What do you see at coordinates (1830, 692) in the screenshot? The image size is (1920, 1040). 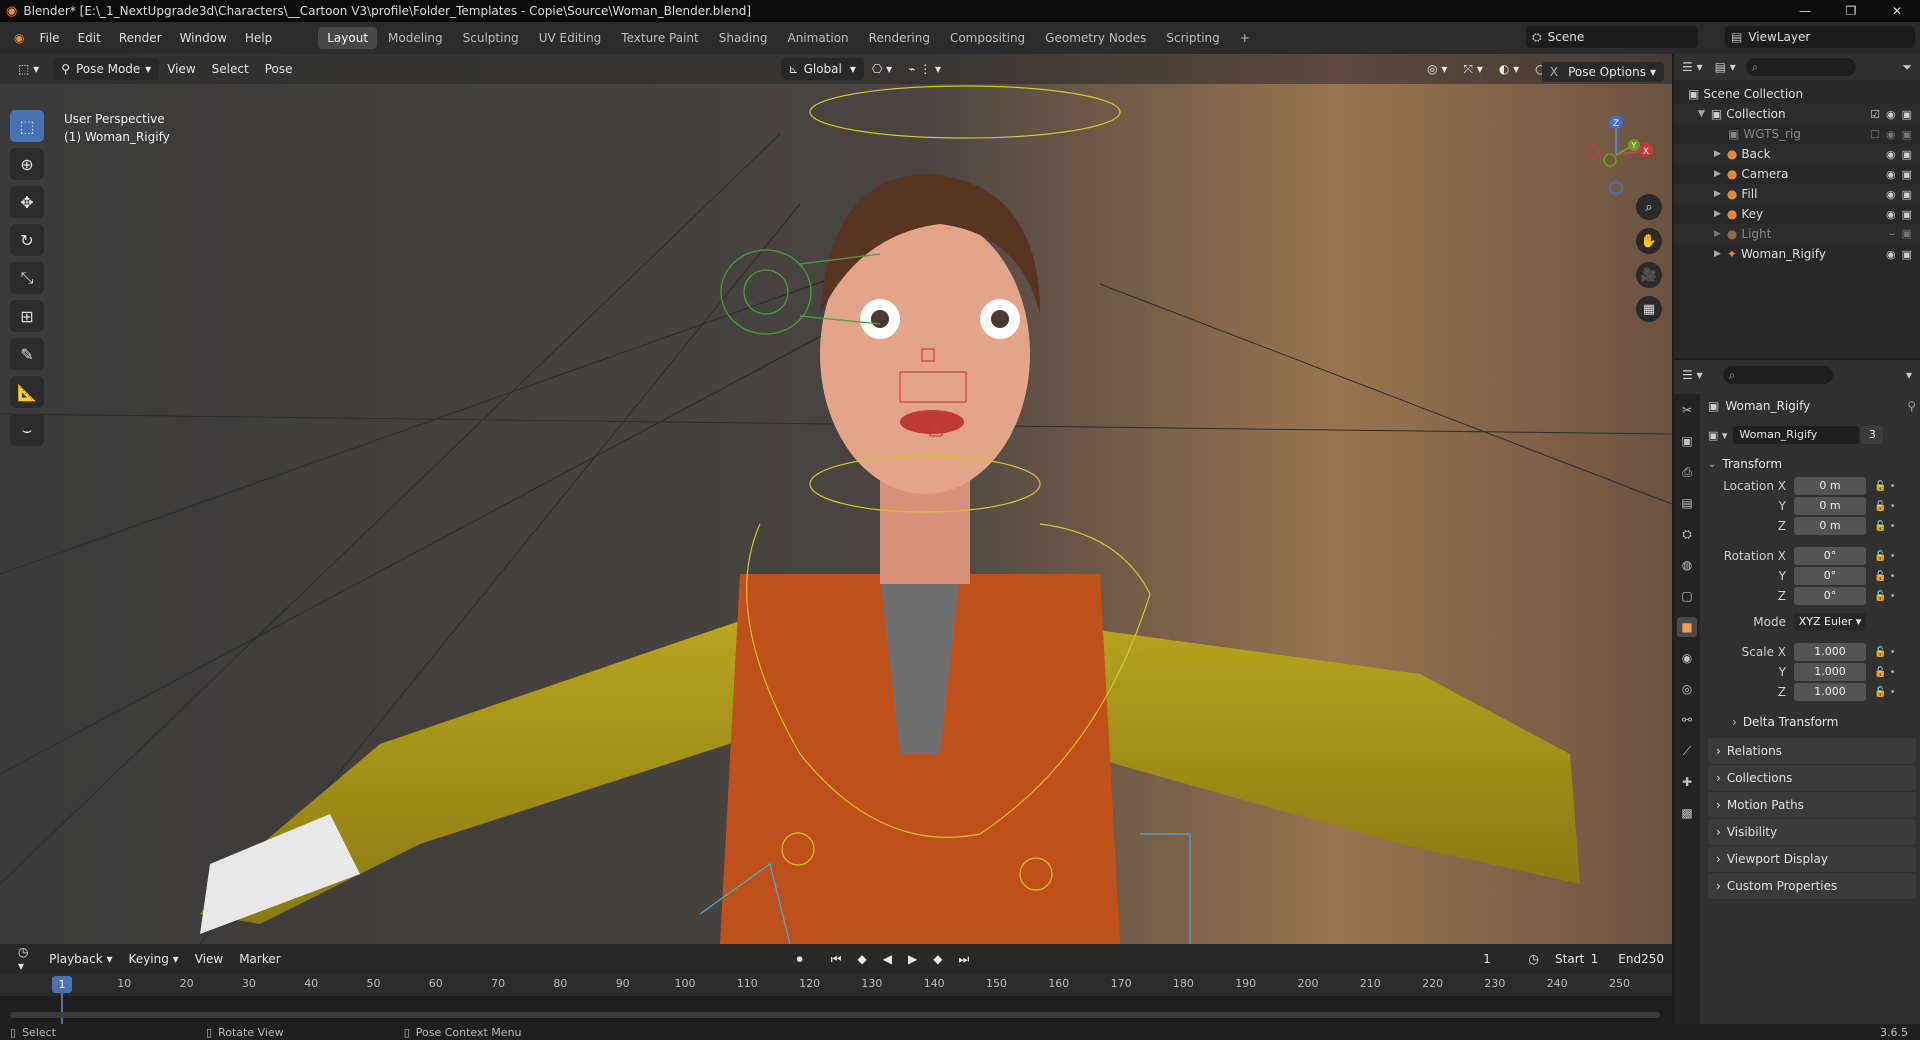 I see `scale-z-field: 1.000` at bounding box center [1830, 692].